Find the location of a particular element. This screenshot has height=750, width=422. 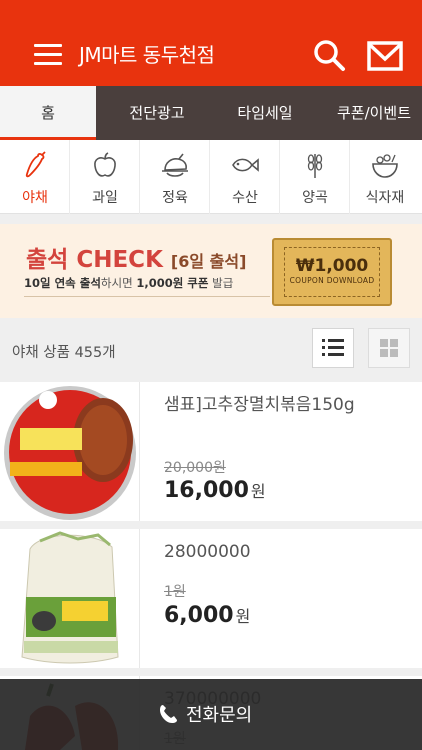

coupon-value: ₩1,000 is located at coordinates (332, 266).